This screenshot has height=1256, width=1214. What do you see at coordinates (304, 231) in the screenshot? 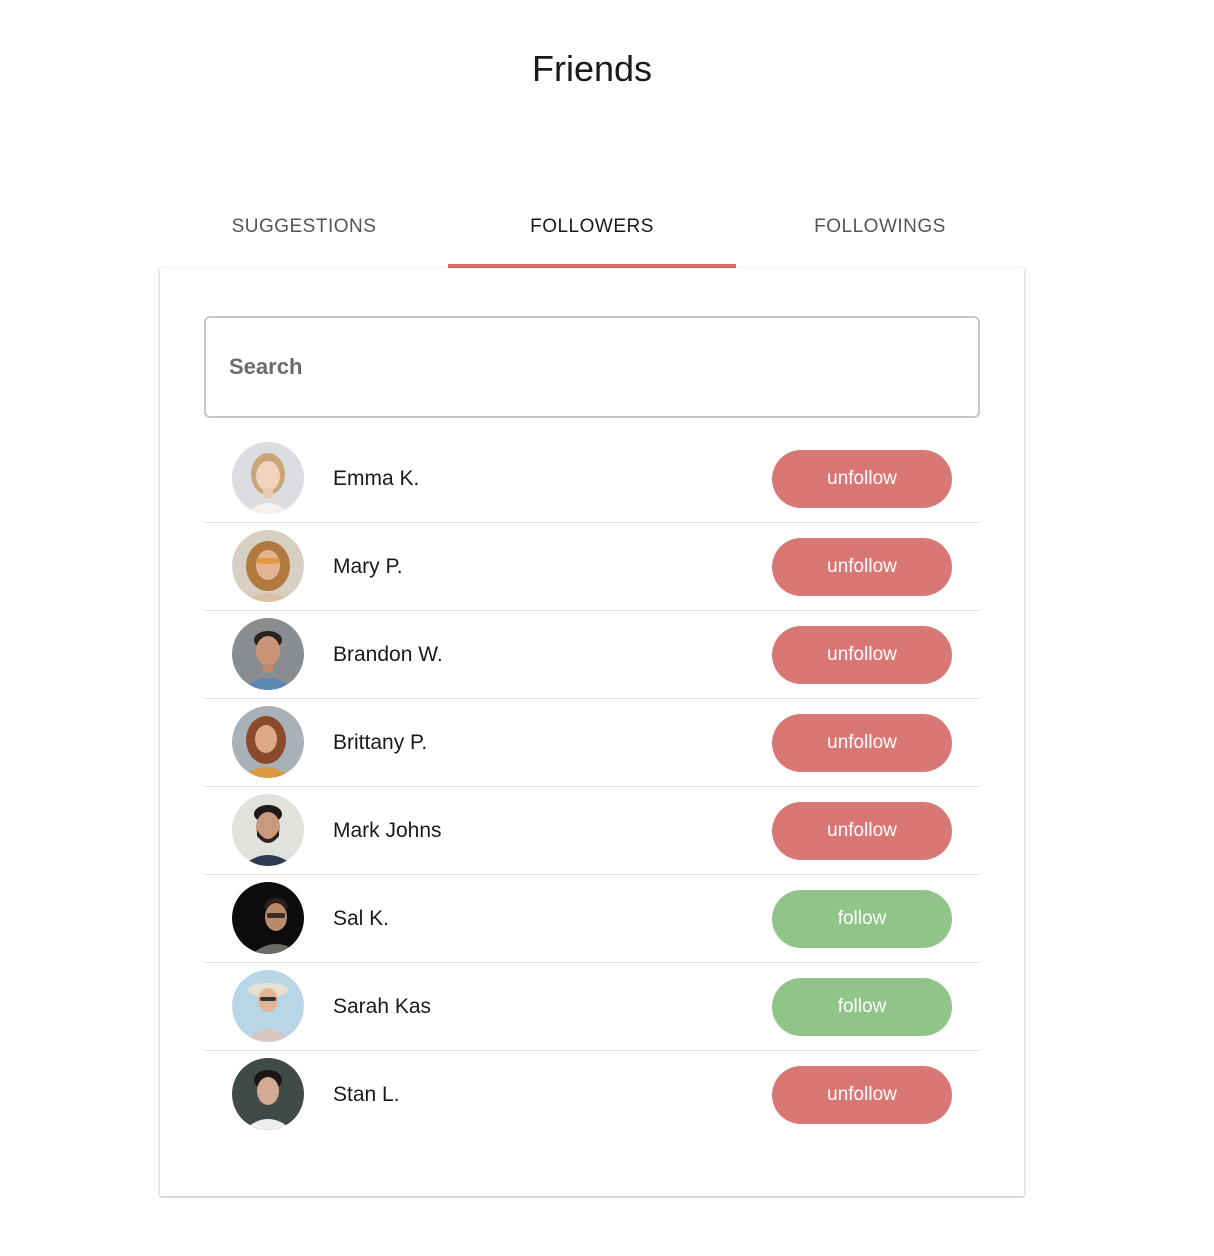
I see `tab-suggestions: SUGGESTIONS` at bounding box center [304, 231].